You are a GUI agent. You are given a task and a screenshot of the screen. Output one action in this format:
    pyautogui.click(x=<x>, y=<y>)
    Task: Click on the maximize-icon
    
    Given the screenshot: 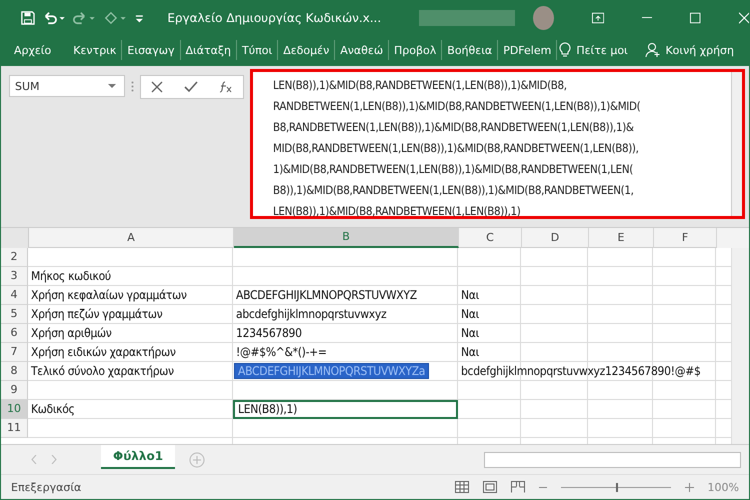 What is the action you would take?
    pyautogui.click(x=695, y=18)
    